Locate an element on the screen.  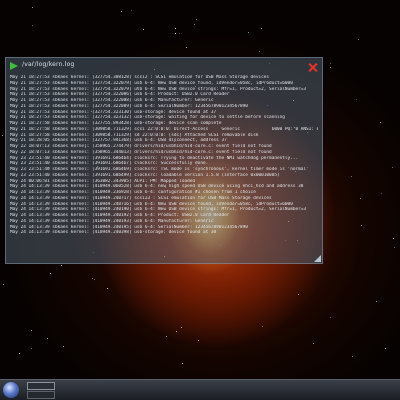
close-icon is located at coordinates (312, 67).